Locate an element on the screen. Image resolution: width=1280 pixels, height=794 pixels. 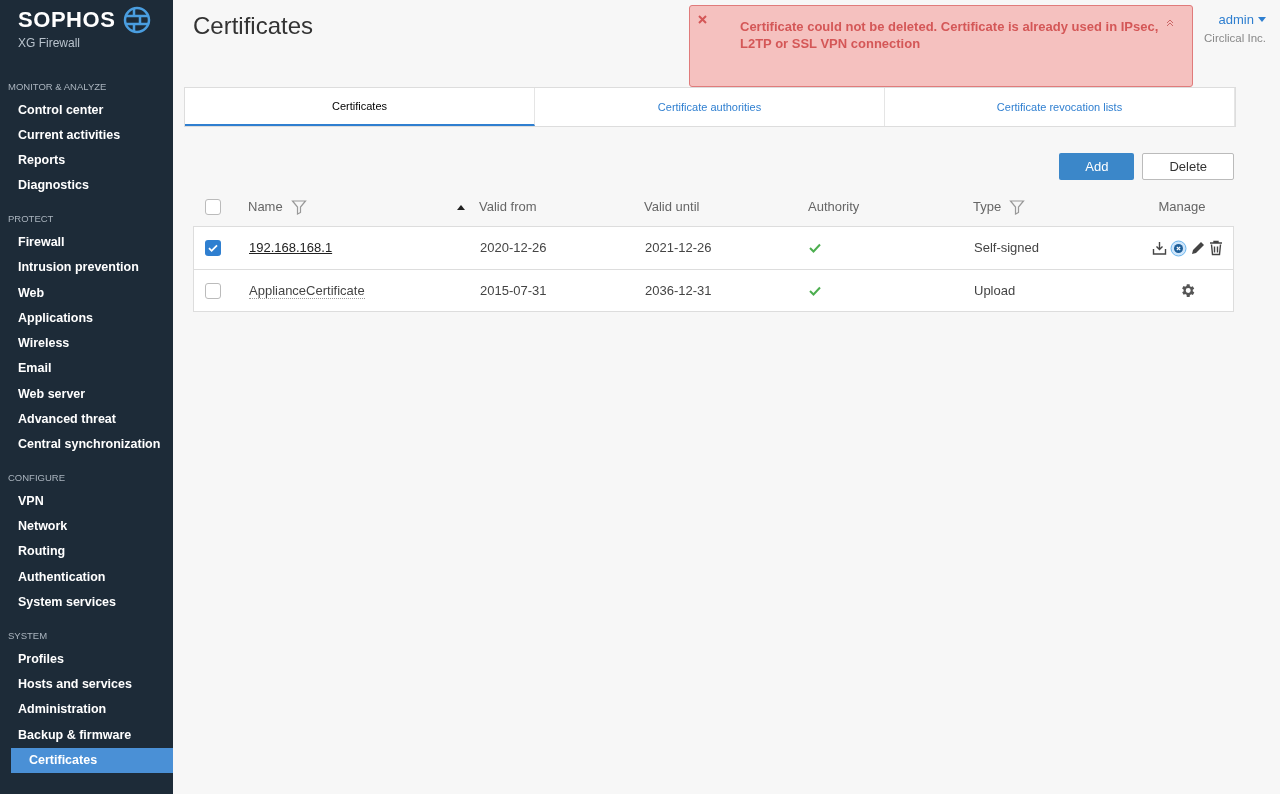
column-header: Authority is located at coordinates (890, 207).